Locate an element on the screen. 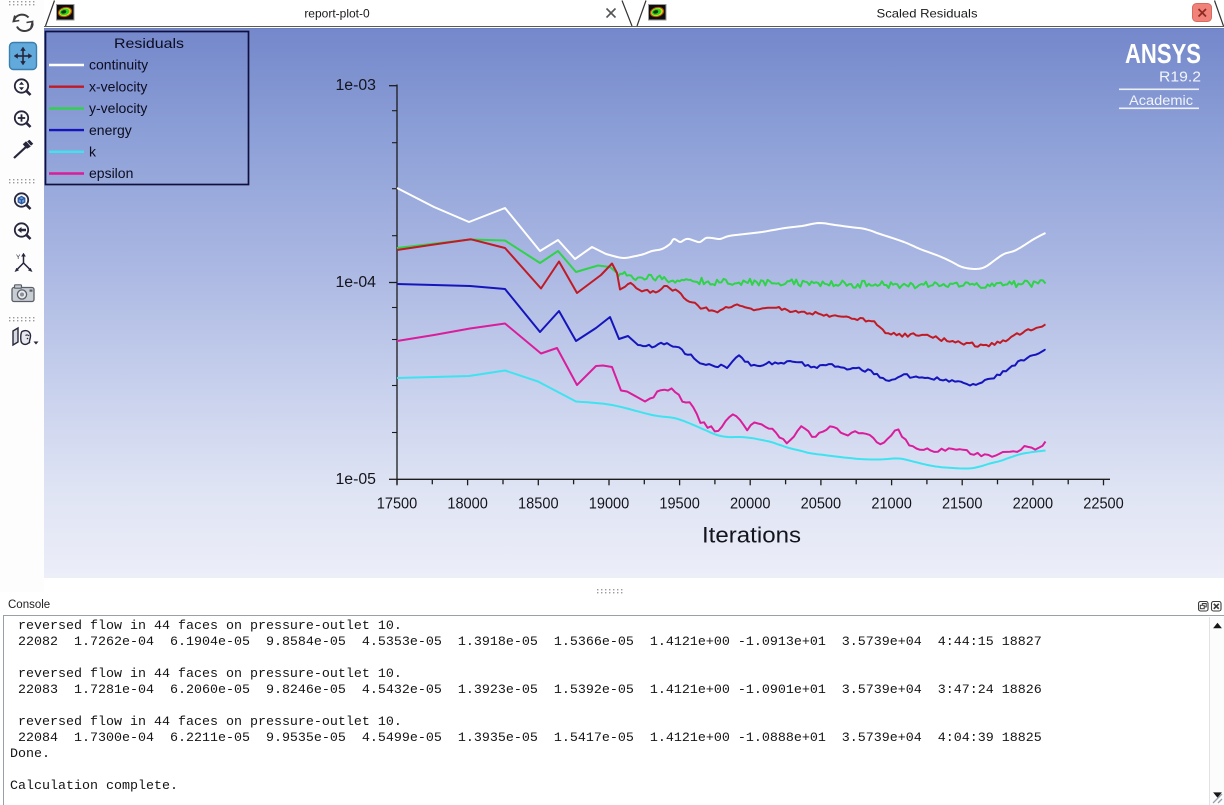  svg-text: Residuals is located at coordinates (149, 43).